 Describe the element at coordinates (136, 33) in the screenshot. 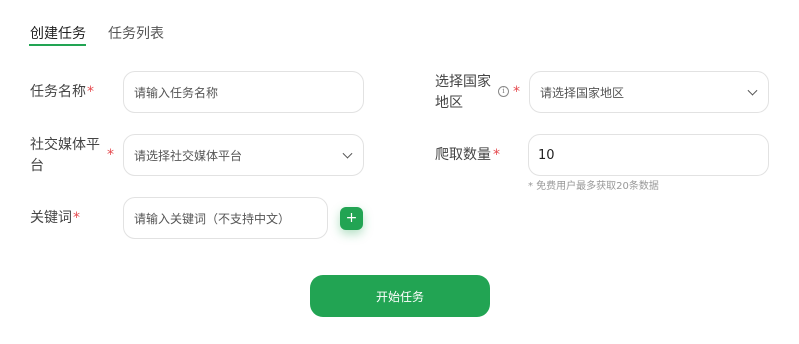

I see `tab-task-list: 任务列表` at that location.